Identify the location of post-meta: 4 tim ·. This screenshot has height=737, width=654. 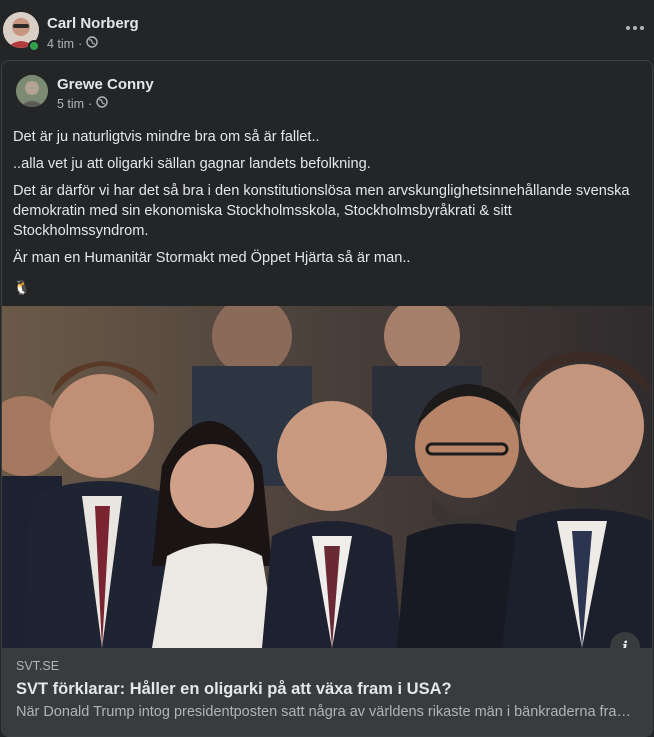
(72, 43).